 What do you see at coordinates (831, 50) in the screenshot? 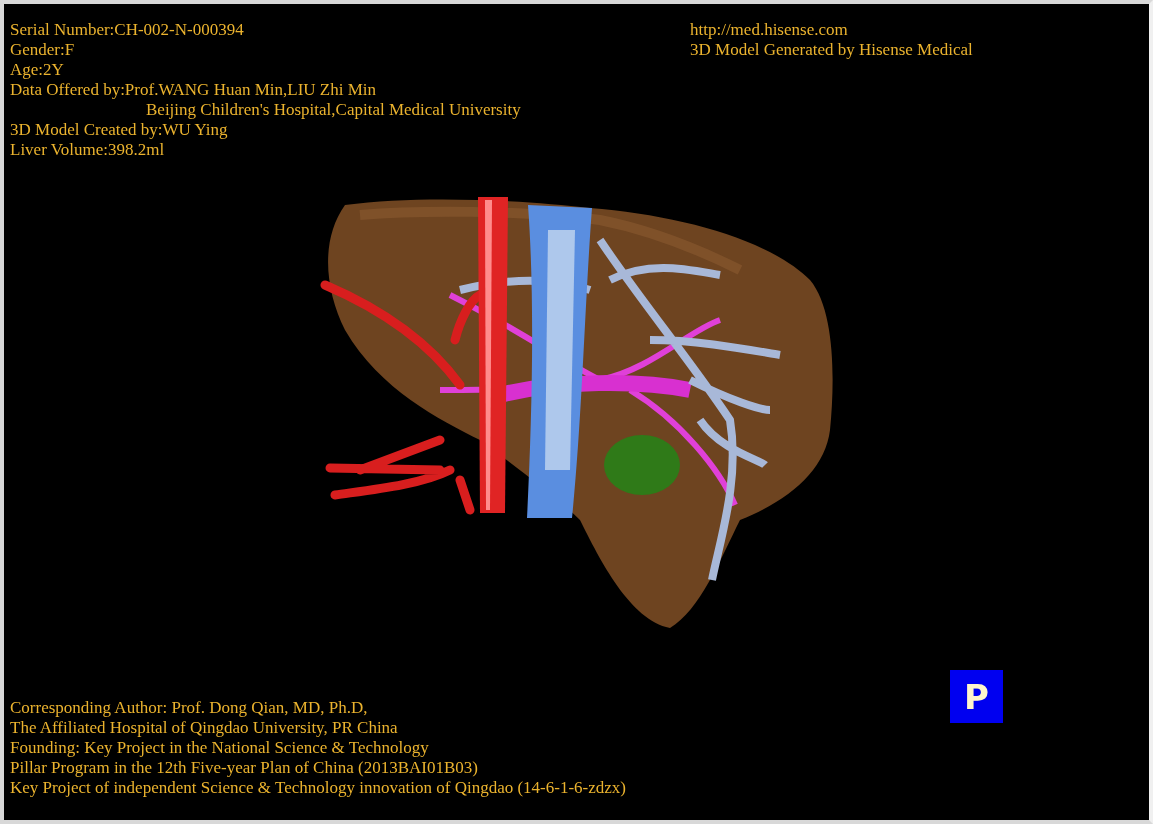
I see `info-text: 3D Model Generated by Hisense Medical` at bounding box center [831, 50].